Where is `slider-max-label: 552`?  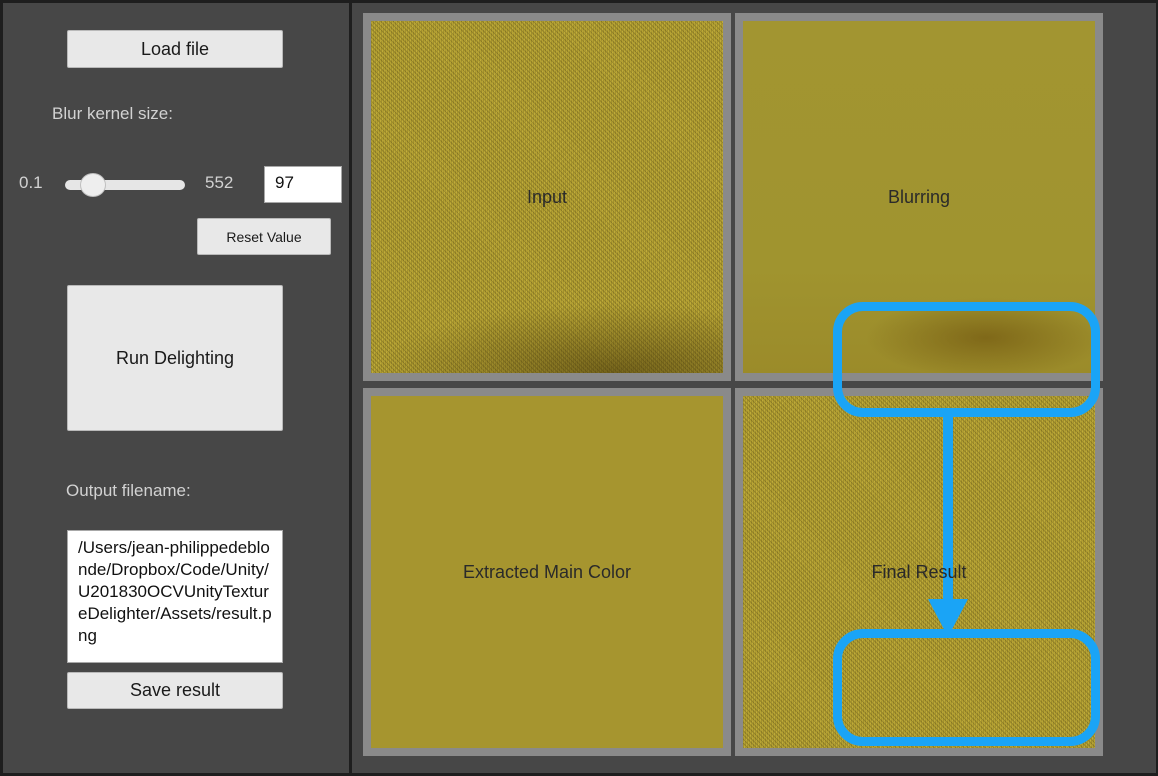 slider-max-label: 552 is located at coordinates (219, 182).